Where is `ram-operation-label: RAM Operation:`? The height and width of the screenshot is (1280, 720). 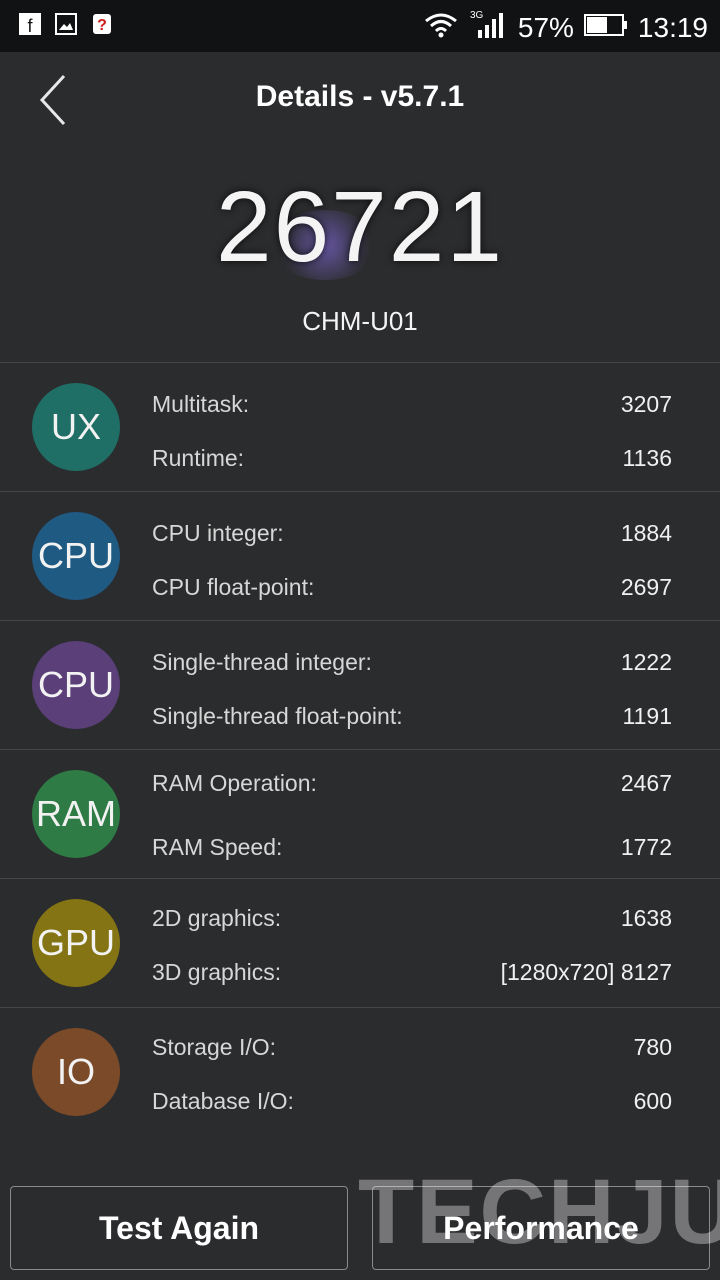
ram-operation-label: RAM Operation: is located at coordinates (234, 783).